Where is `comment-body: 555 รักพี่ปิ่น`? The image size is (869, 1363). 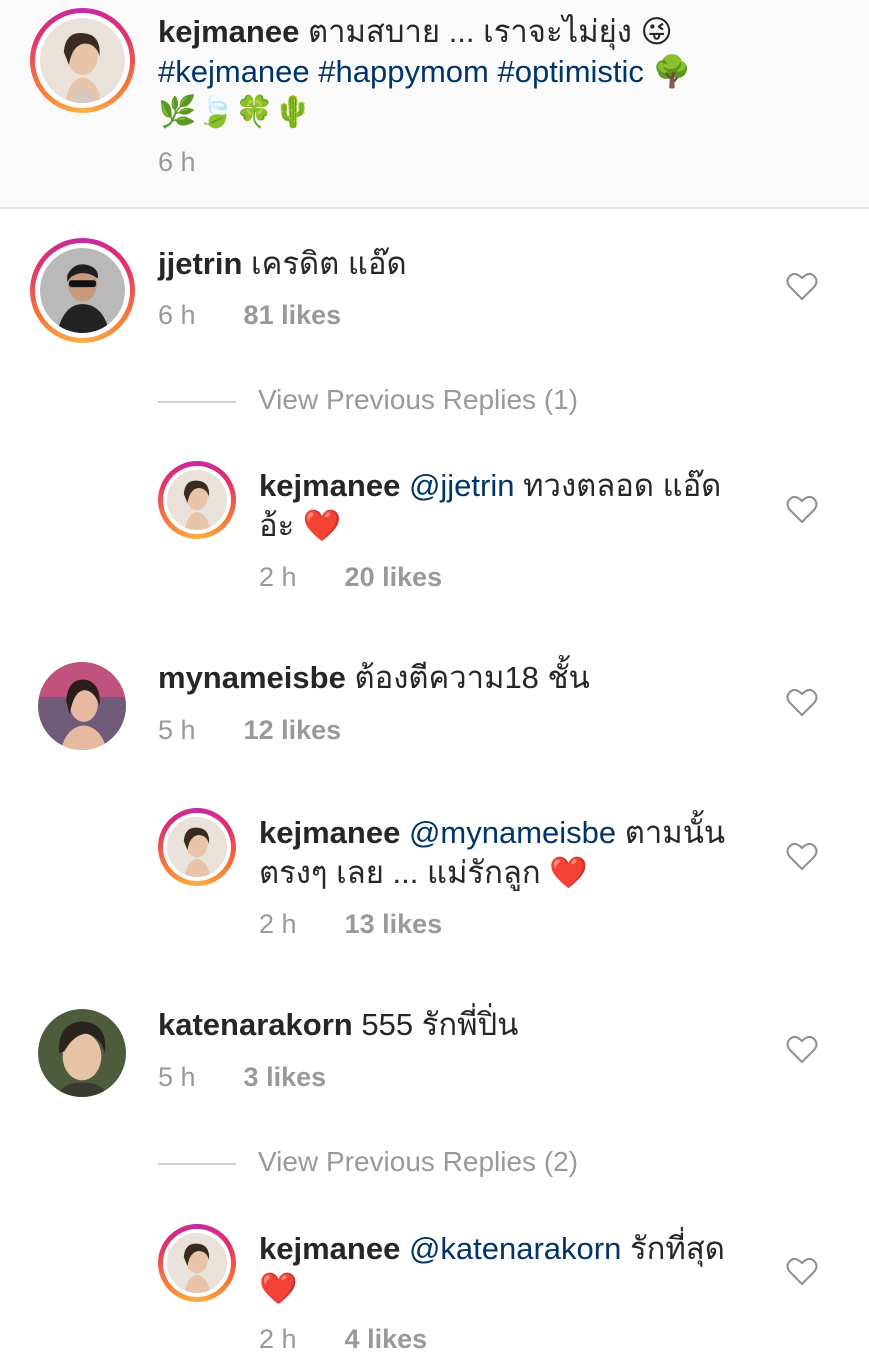
comment-body: 555 รักพี่ปิ่น is located at coordinates (435, 1024).